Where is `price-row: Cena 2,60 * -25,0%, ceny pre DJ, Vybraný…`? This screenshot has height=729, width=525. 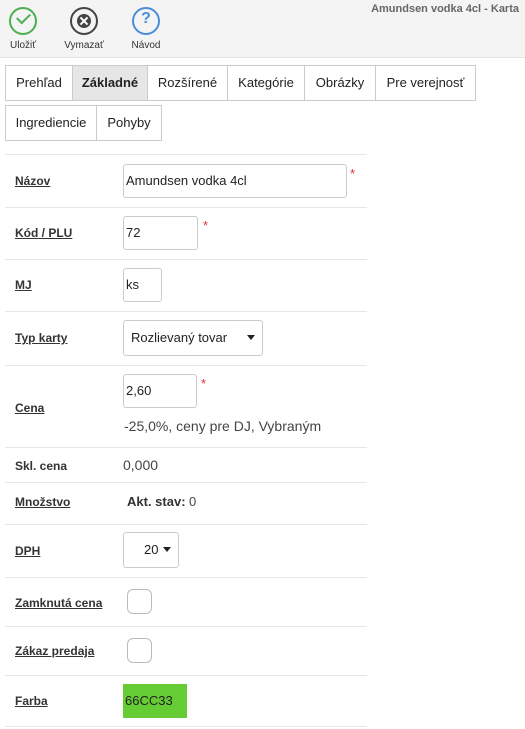
price-row: Cena 2,60 * -25,0%, ceny pre DJ, Vybraný… is located at coordinates (186, 406).